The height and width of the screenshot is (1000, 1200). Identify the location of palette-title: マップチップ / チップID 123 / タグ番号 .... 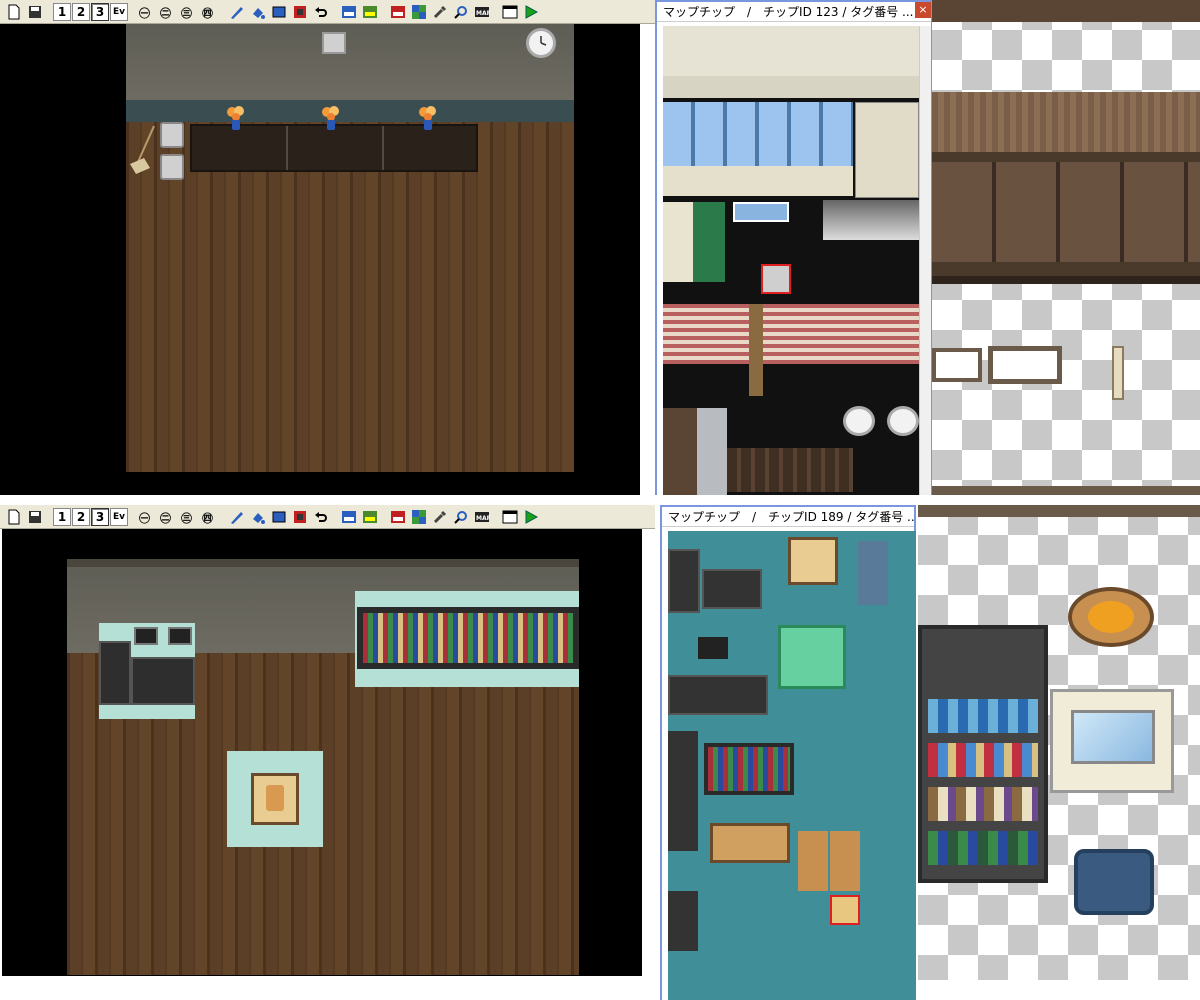
(794, 12).